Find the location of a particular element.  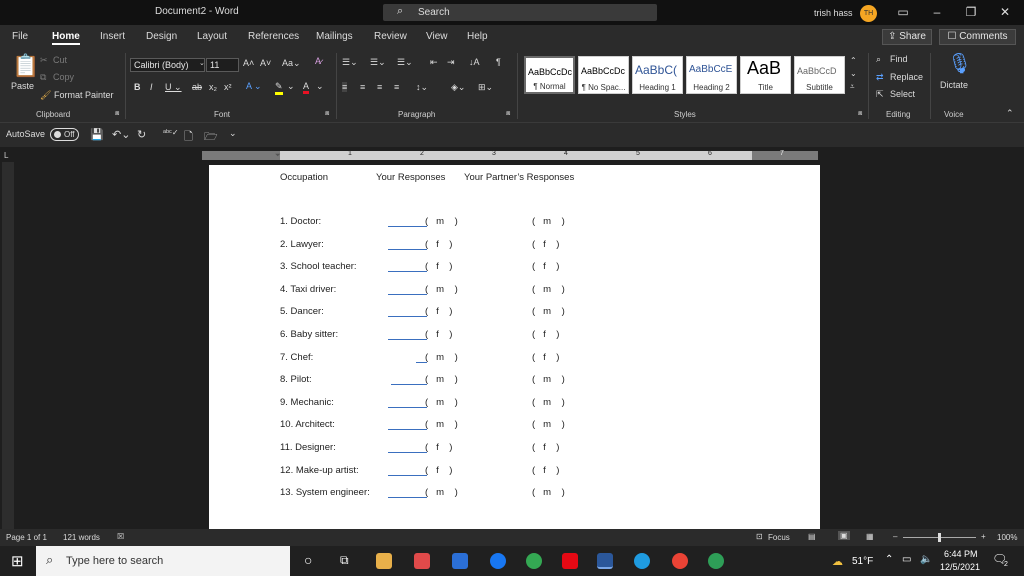

decrease-indent-icon: ⇤ is located at coordinates (434, 62).